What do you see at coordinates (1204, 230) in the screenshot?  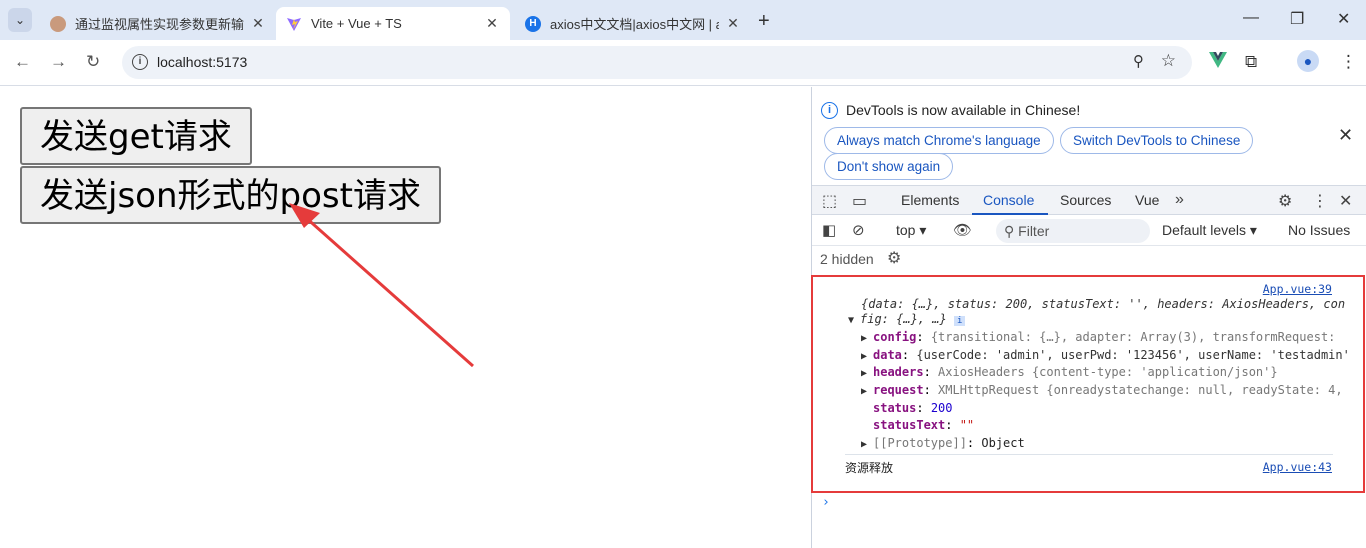 I see `levels-label: Default levels` at bounding box center [1204, 230].